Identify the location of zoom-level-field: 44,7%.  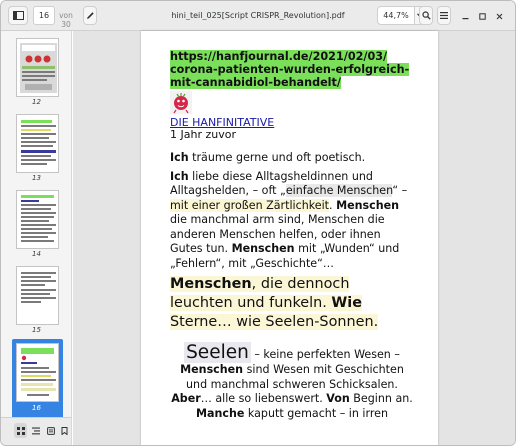
(396, 15).